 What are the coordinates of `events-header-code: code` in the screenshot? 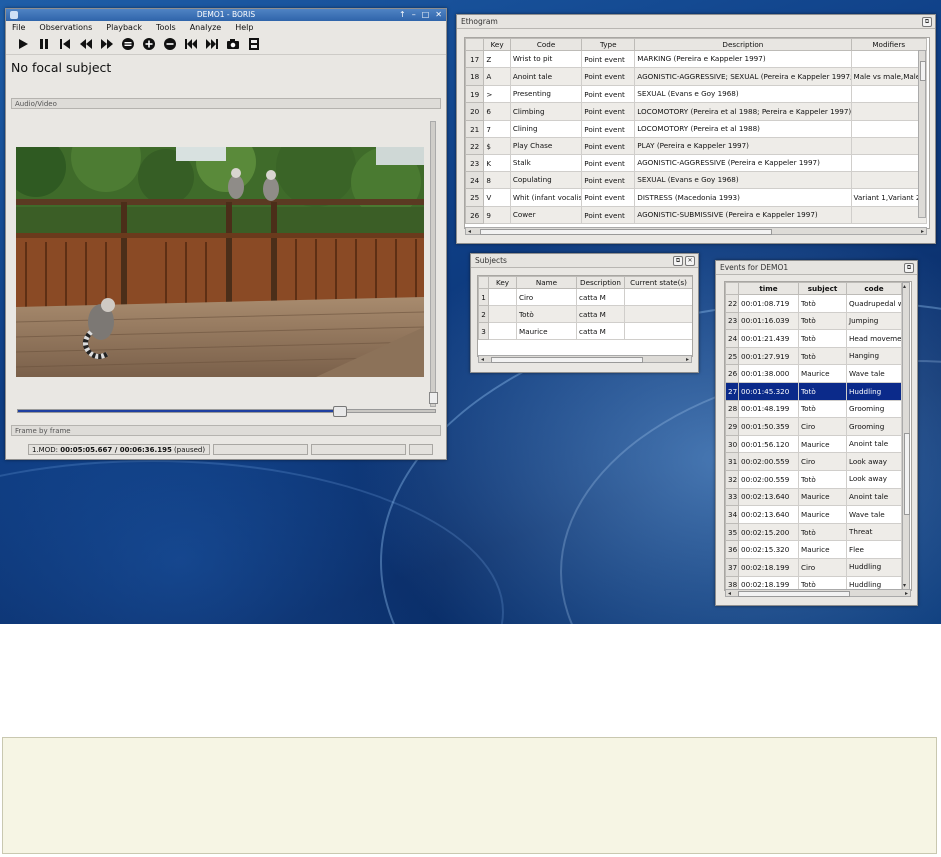 It's located at (874, 288).